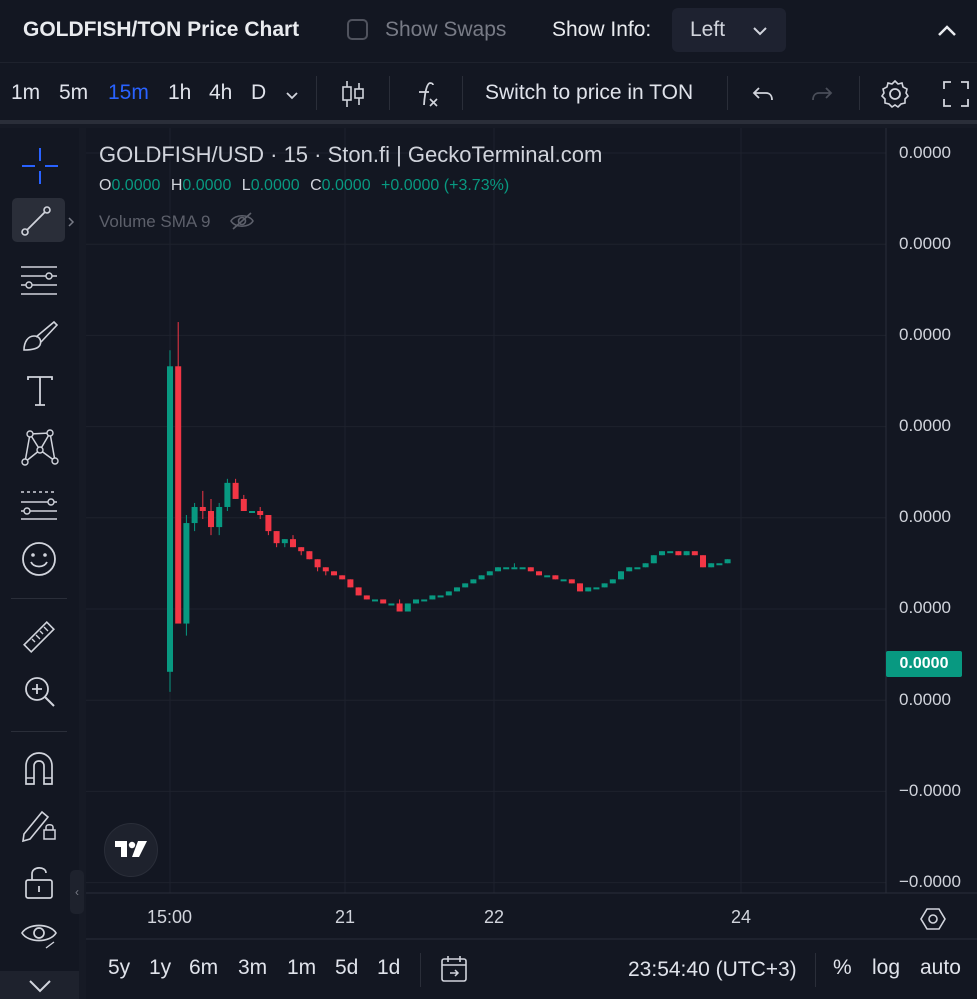 The width and height of the screenshot is (977, 999). I want to click on emoji-icon, so click(39, 559).